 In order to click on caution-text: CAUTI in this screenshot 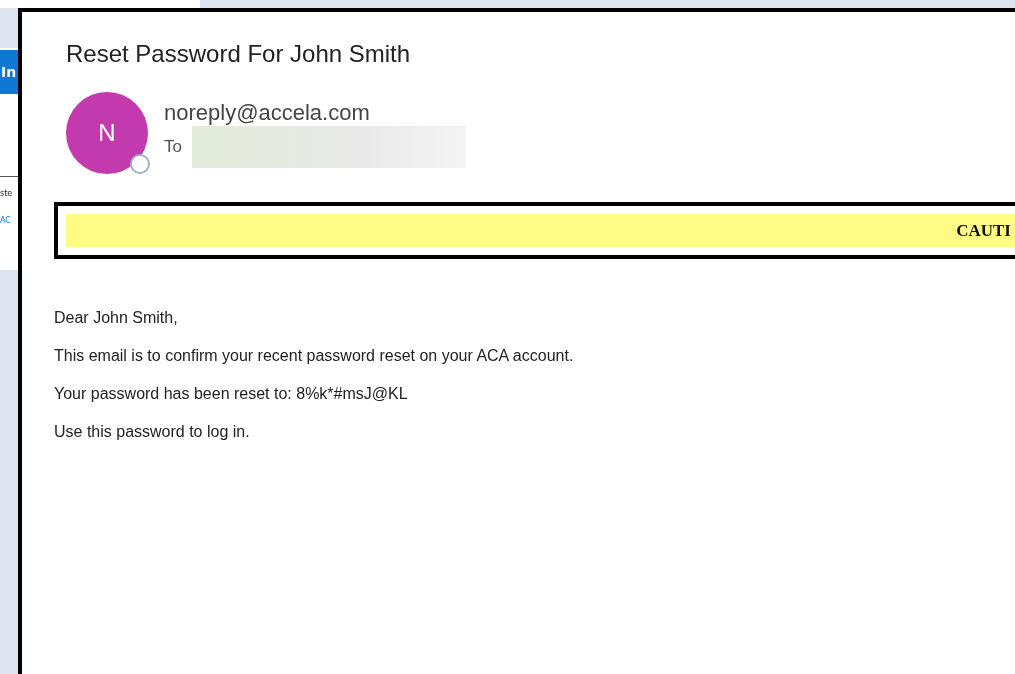, I will do `click(984, 230)`.